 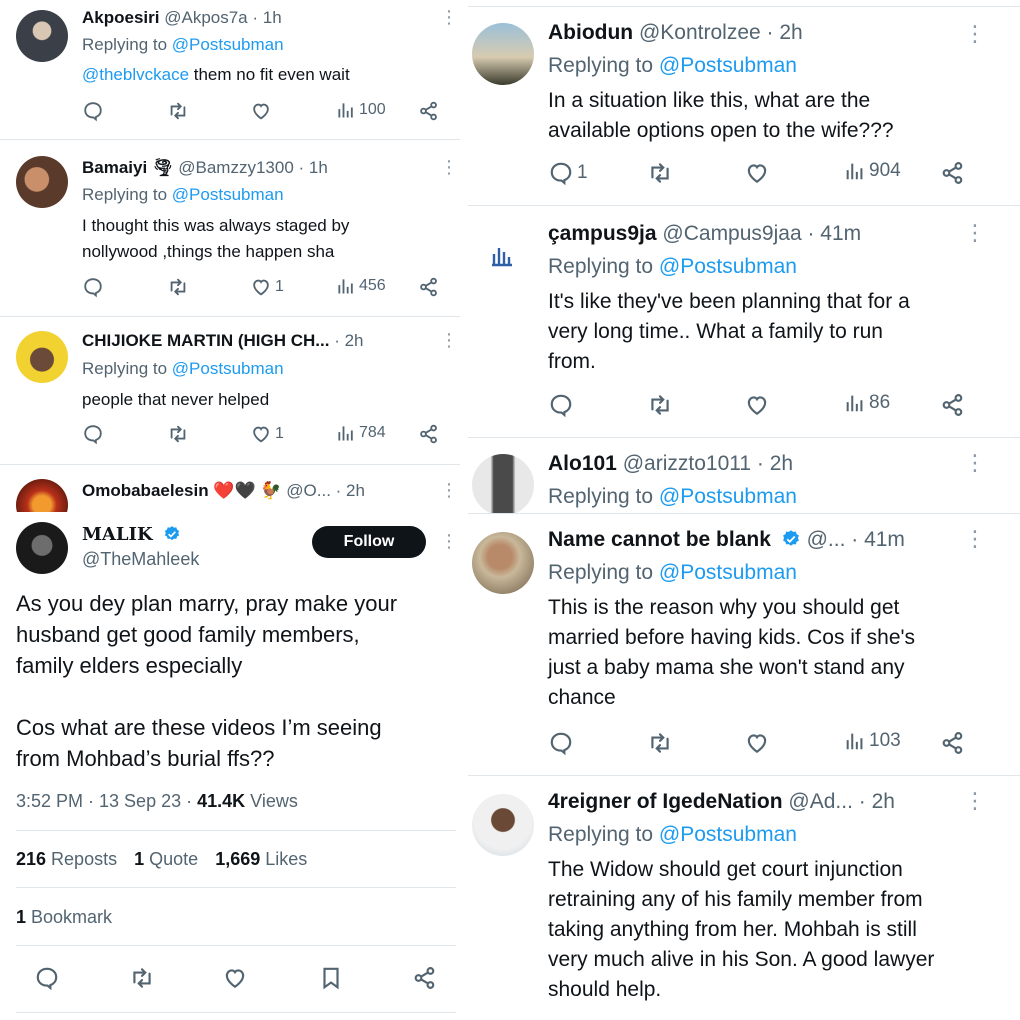 I want to click on author-name: MALIK, so click(x=117, y=534).